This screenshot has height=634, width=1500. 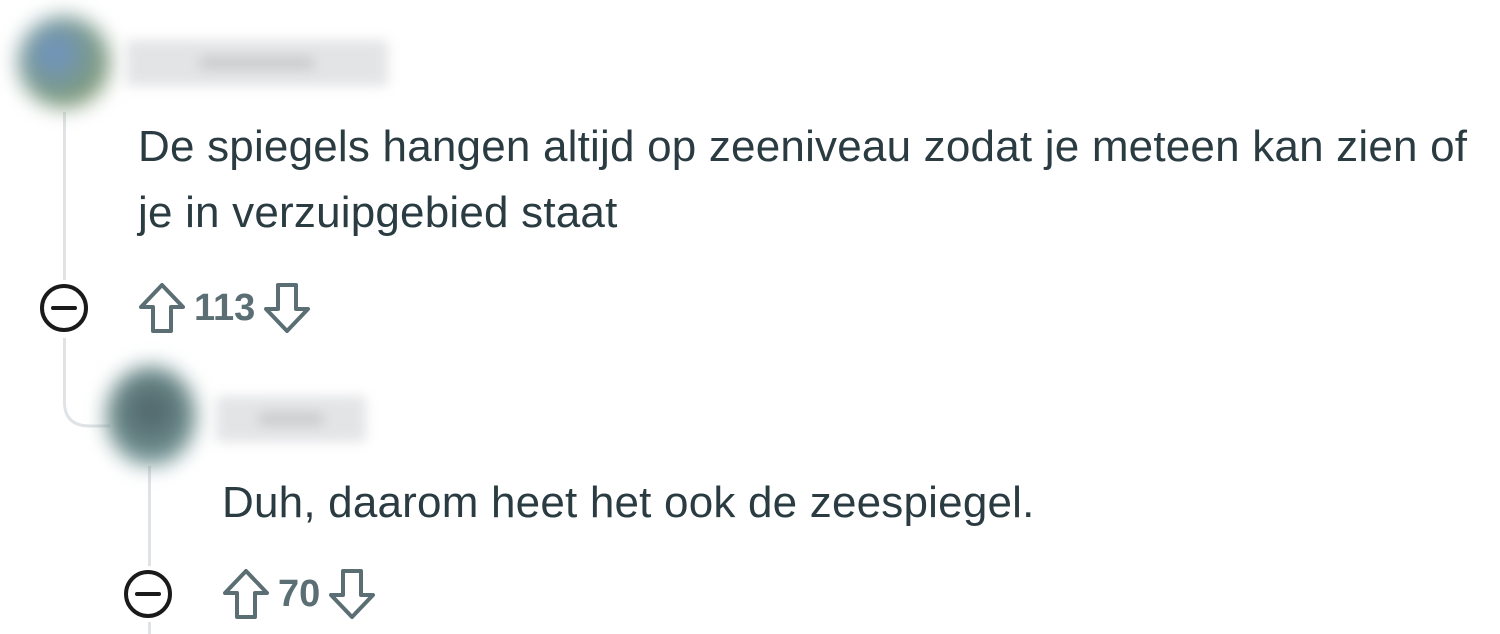 I want to click on comment-body: Duh, daarom heet het ook de zeespiegel., so click(x=628, y=502).